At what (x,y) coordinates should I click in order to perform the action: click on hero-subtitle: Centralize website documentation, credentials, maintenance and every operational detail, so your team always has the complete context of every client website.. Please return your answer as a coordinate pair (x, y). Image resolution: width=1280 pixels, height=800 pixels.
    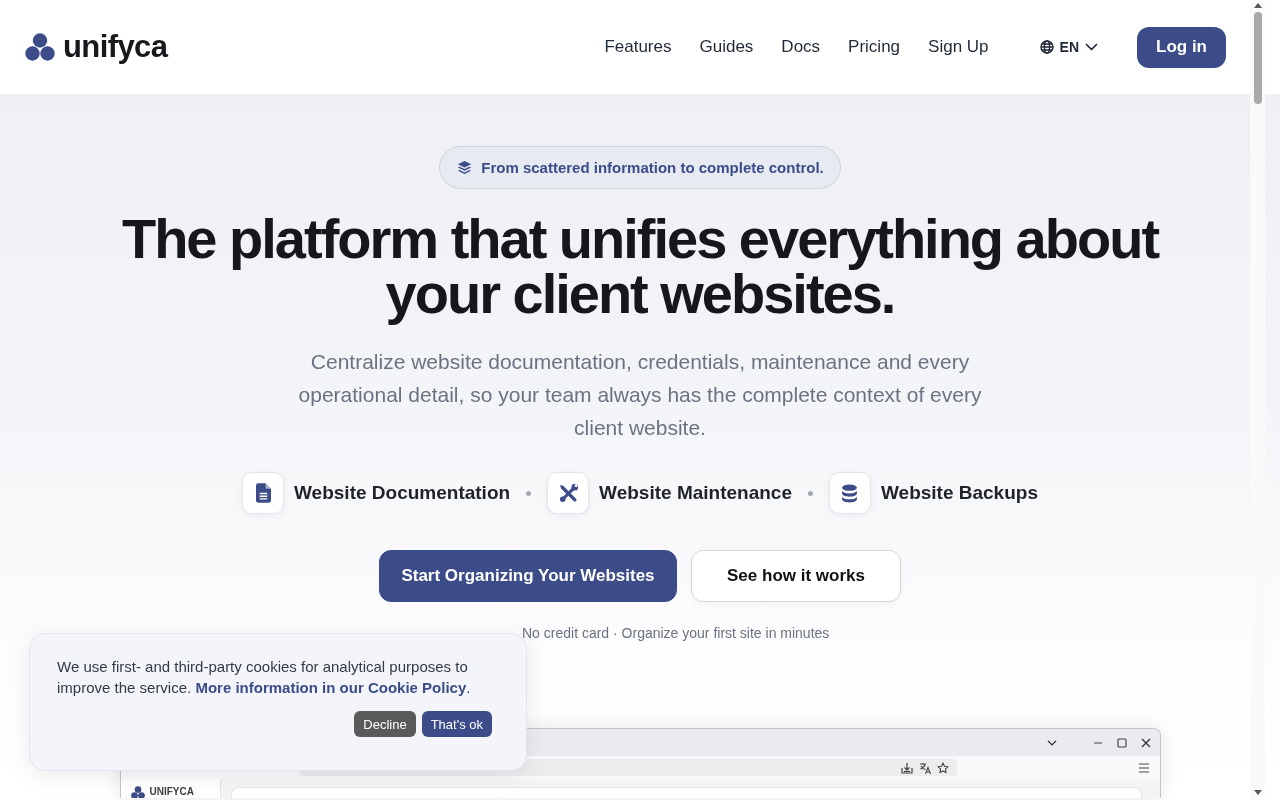
    Looking at the image, I should click on (640, 395).